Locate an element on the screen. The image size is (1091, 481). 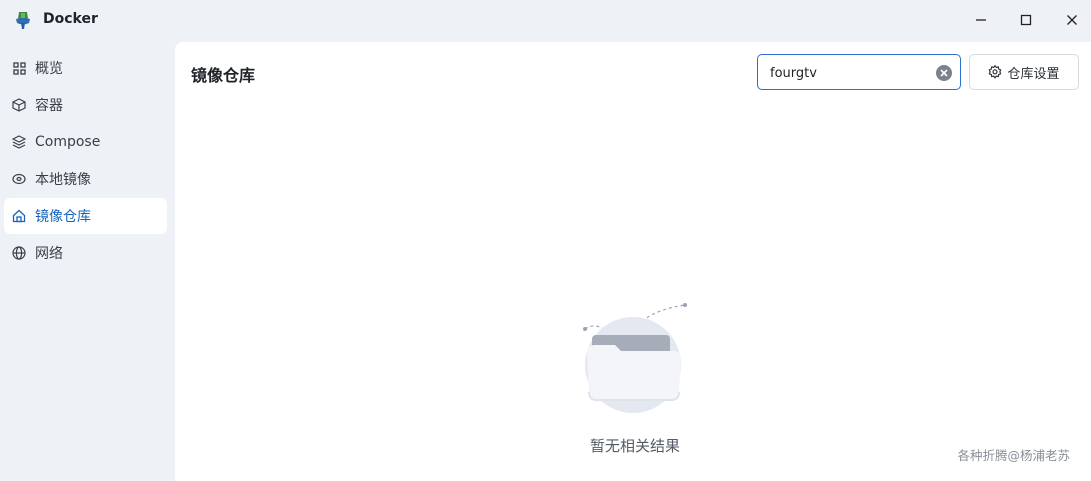
clear-search-button is located at coordinates (944, 73).